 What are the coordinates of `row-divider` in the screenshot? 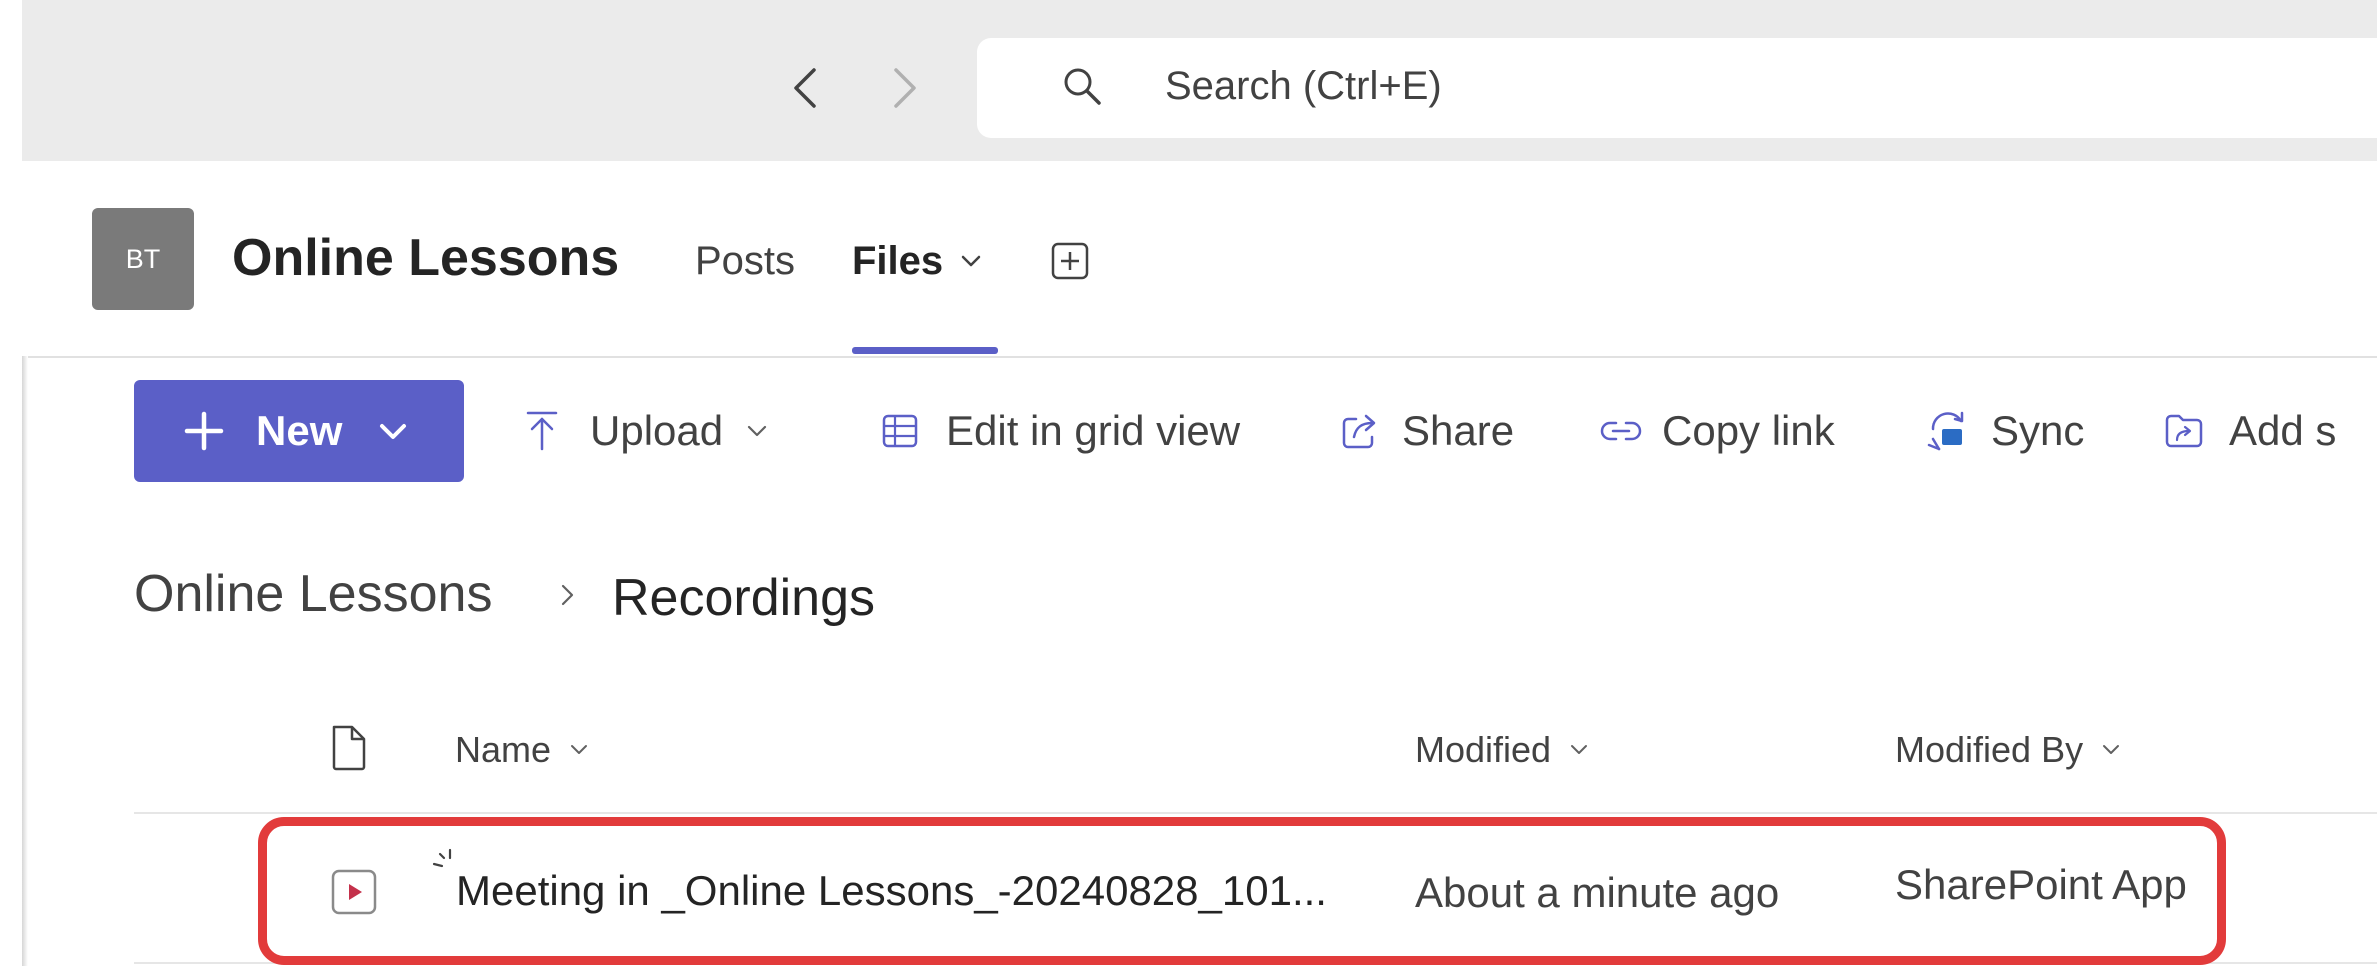 It's located at (1255, 963).